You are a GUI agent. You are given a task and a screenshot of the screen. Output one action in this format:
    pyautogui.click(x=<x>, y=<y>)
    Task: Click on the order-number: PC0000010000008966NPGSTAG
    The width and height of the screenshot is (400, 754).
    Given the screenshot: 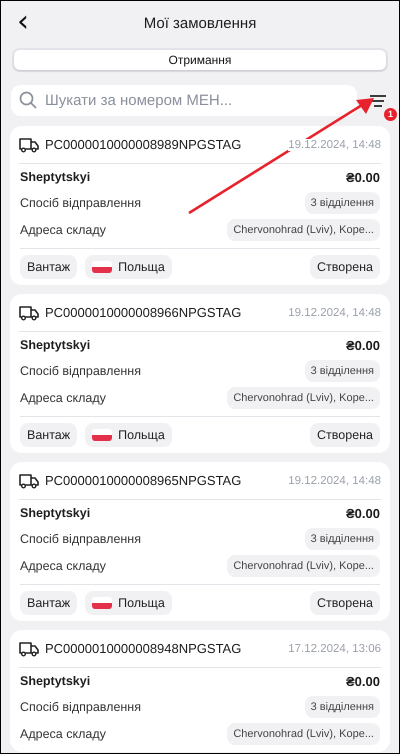 What is the action you would take?
    pyautogui.click(x=143, y=312)
    